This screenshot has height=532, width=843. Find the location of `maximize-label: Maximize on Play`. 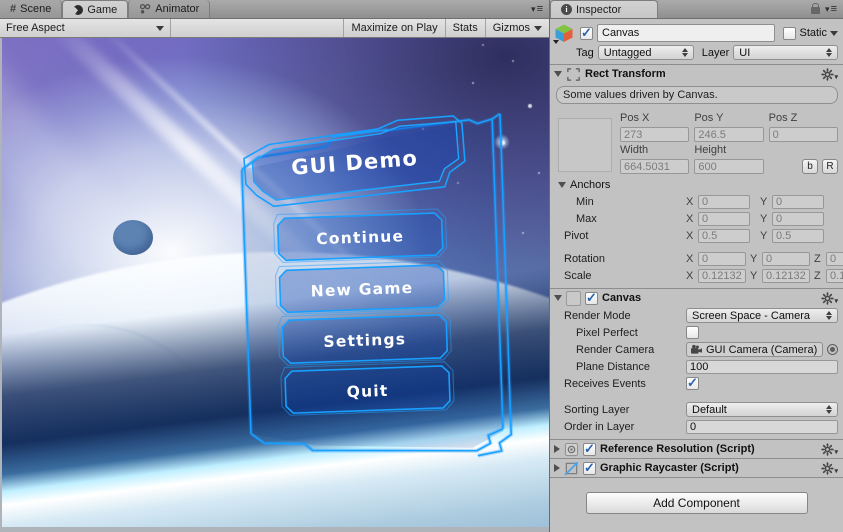

maximize-label: Maximize on Play is located at coordinates (394, 28).